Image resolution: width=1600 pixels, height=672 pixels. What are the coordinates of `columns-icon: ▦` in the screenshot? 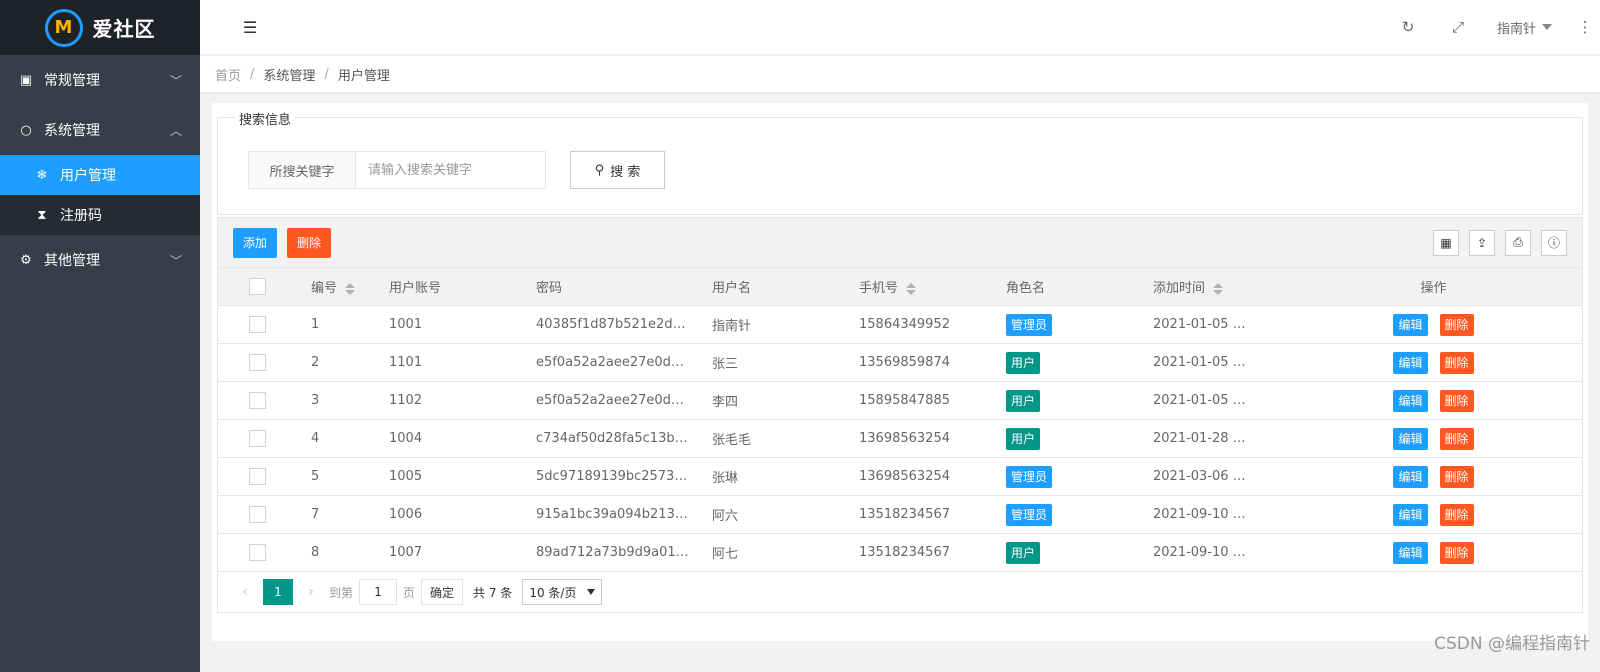 It's located at (1446, 242).